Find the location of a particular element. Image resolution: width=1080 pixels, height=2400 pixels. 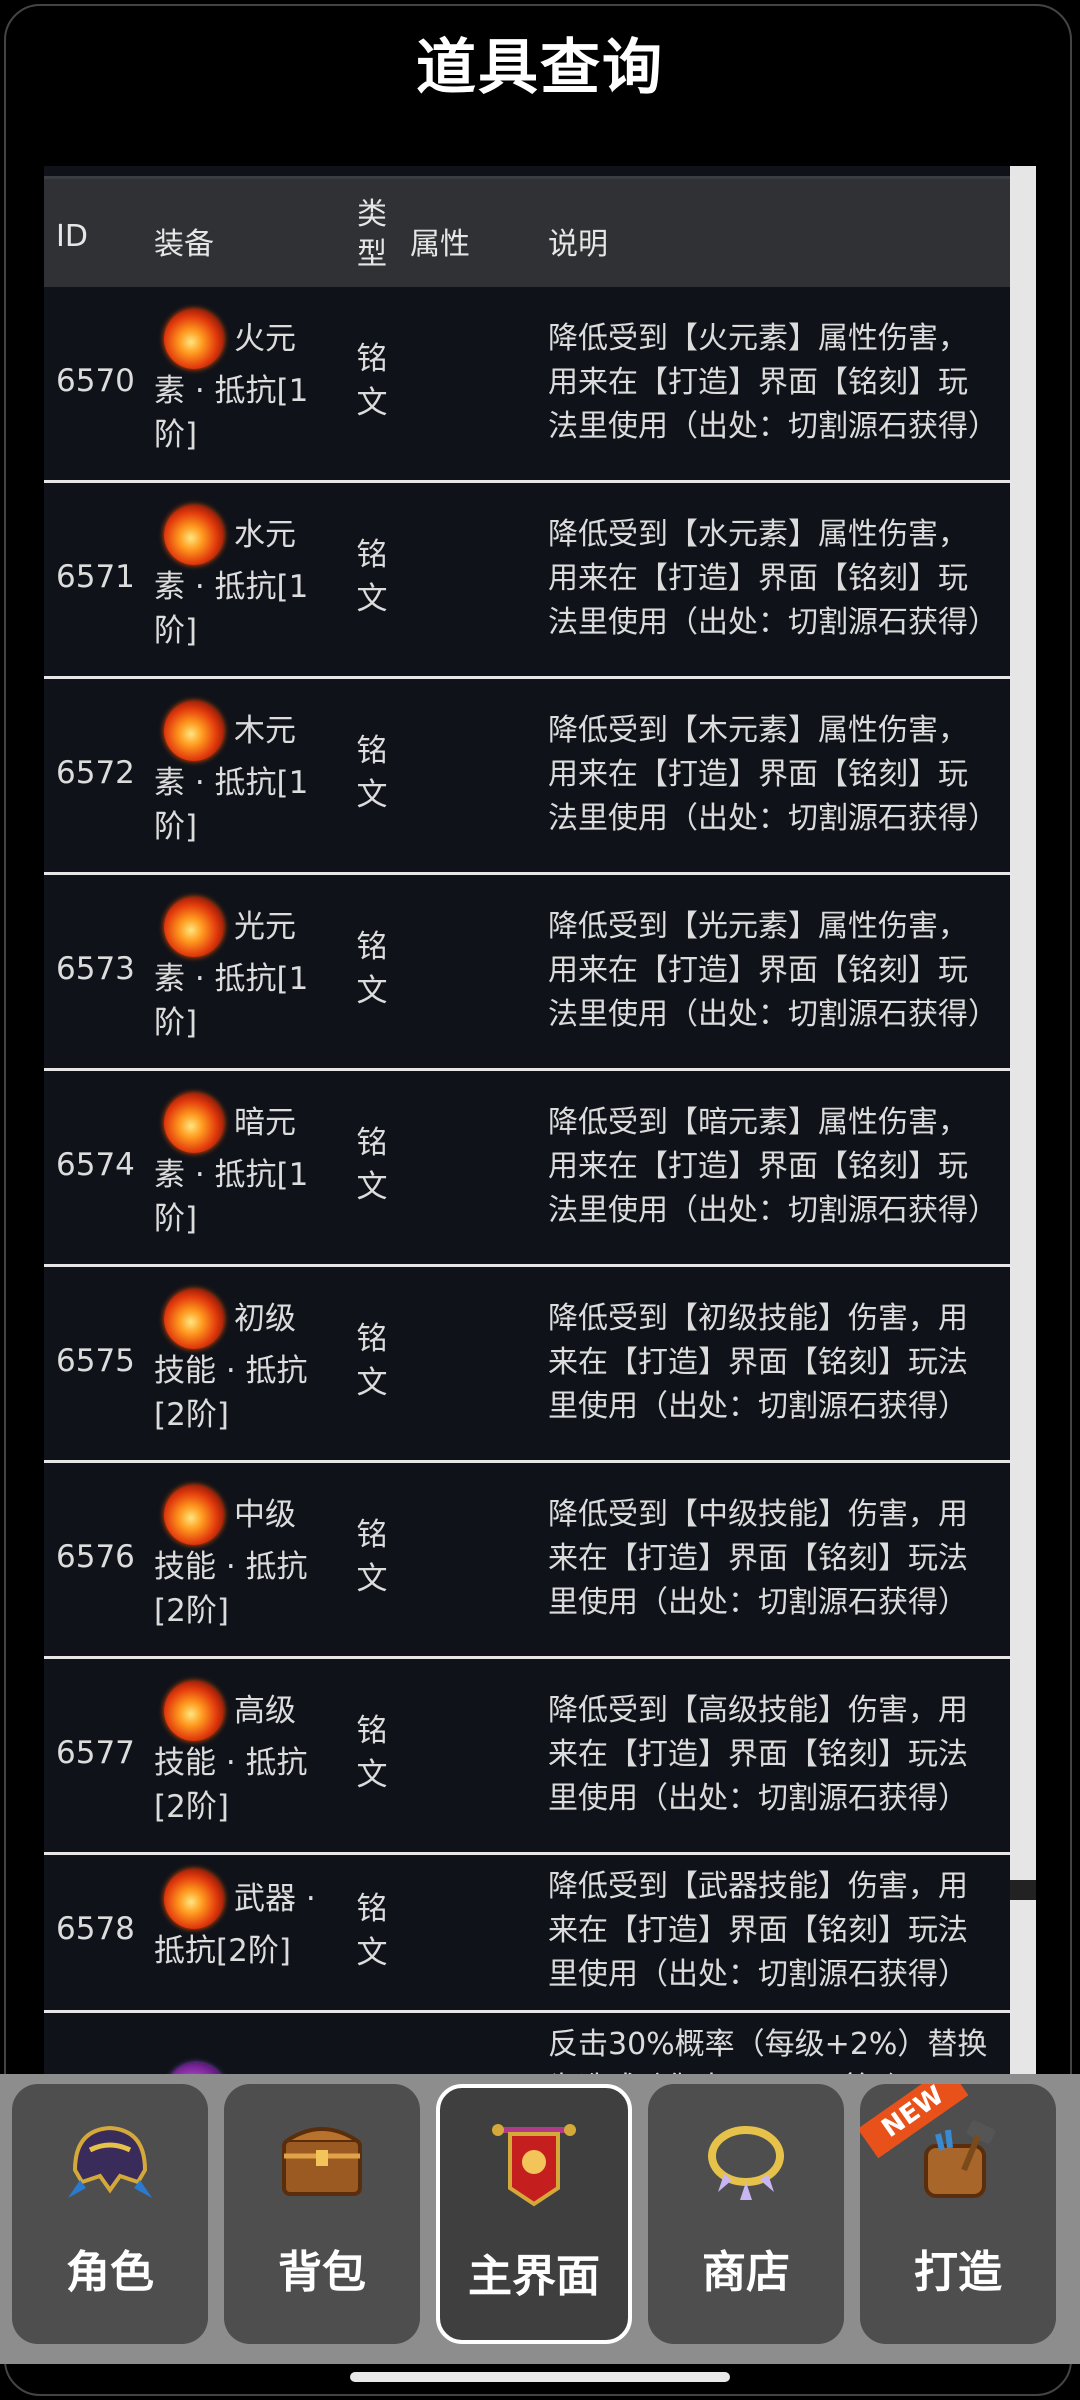

row-desc: 反击30%概率（每级+2%）替换为造成防御力...50%（每级 is located at coordinates (768, 2052).